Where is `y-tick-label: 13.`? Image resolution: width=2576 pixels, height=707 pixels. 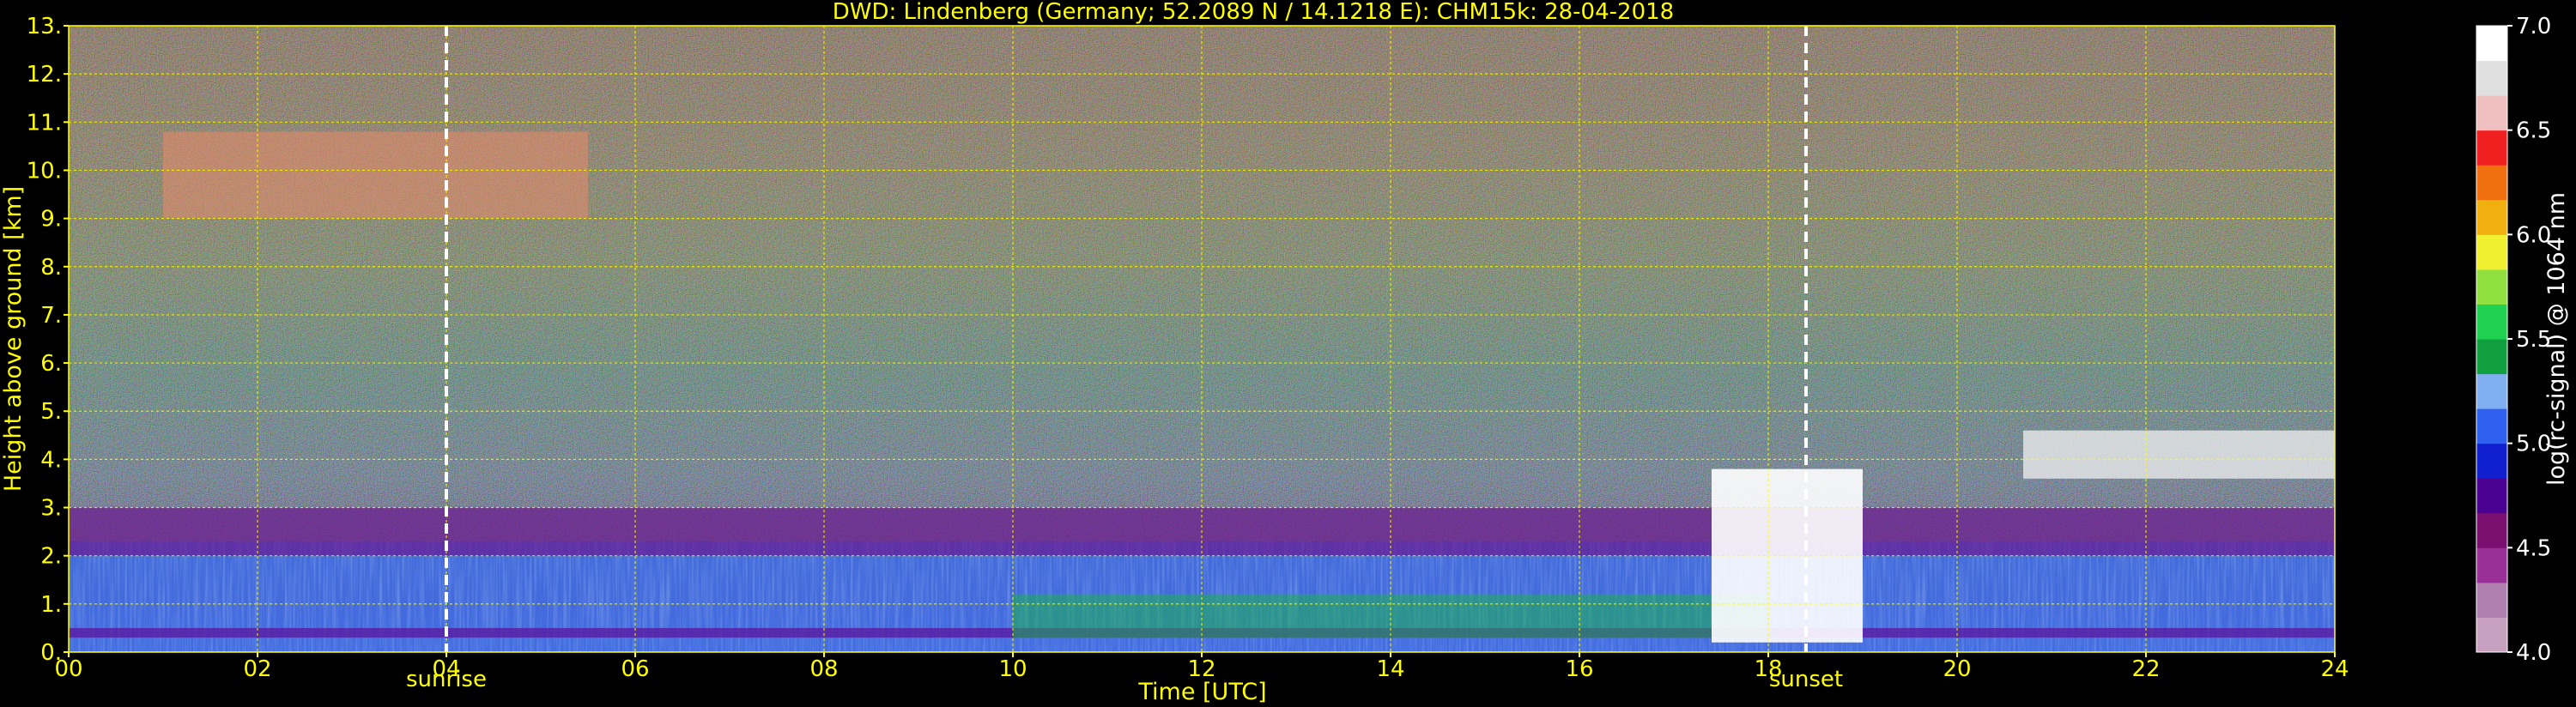 y-tick-label: 13. is located at coordinates (44, 26).